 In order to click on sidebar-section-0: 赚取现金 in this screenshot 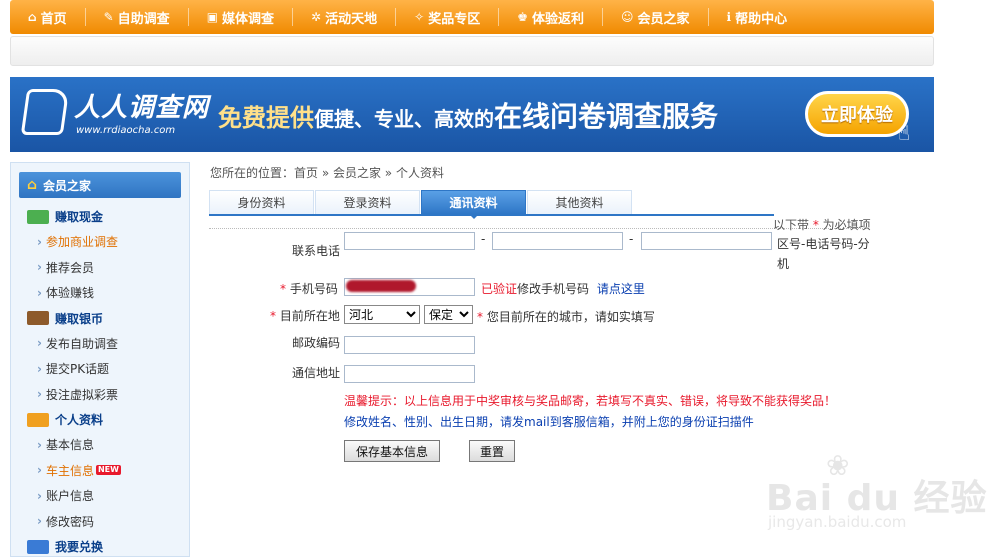, I will do `click(100, 216)`.